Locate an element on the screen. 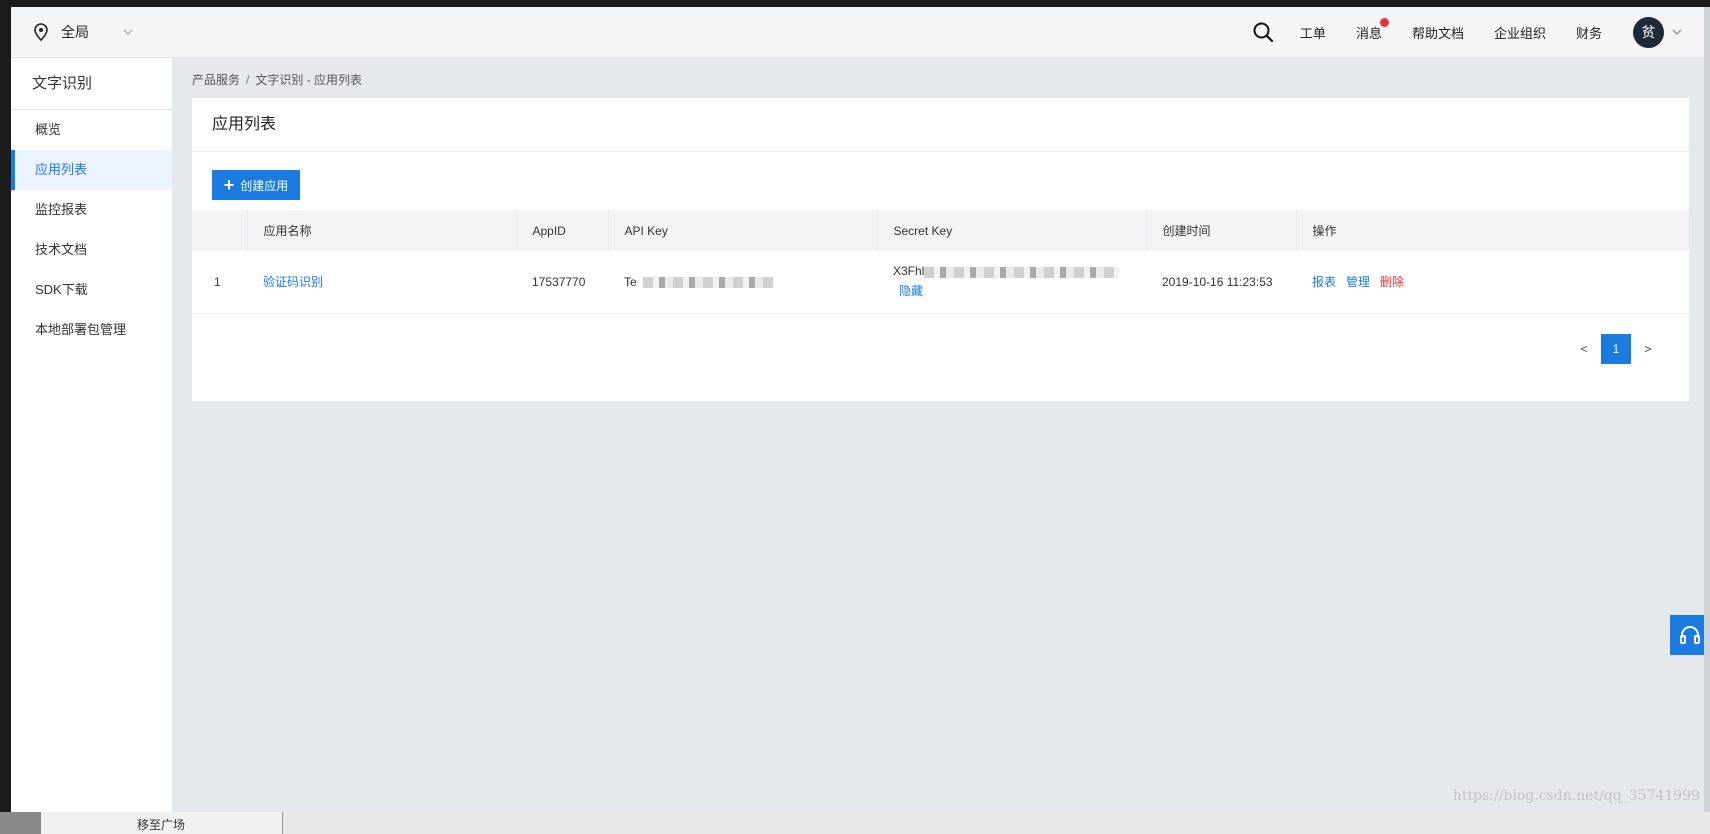 Image resolution: width=1710 pixels, height=834 pixels. page-1-button: 1 is located at coordinates (1616, 349).